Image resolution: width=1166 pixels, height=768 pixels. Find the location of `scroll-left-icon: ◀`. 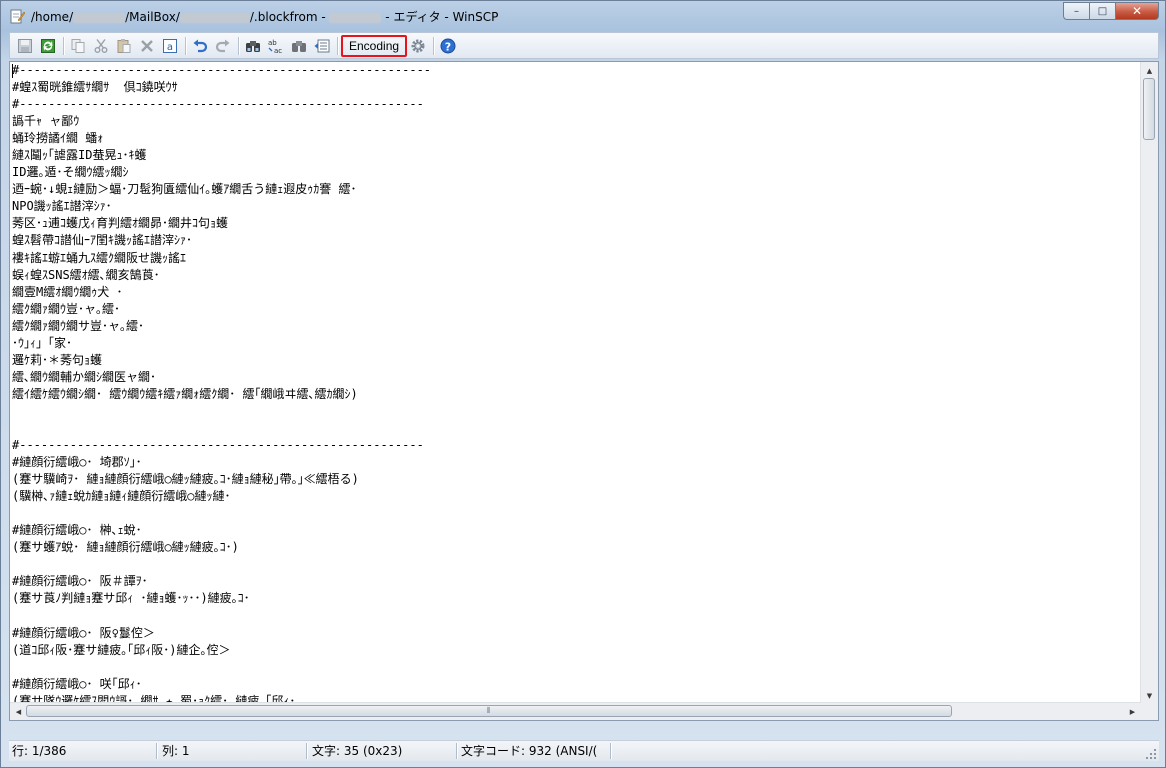

scroll-left-icon: ◀ is located at coordinates (18, 711).